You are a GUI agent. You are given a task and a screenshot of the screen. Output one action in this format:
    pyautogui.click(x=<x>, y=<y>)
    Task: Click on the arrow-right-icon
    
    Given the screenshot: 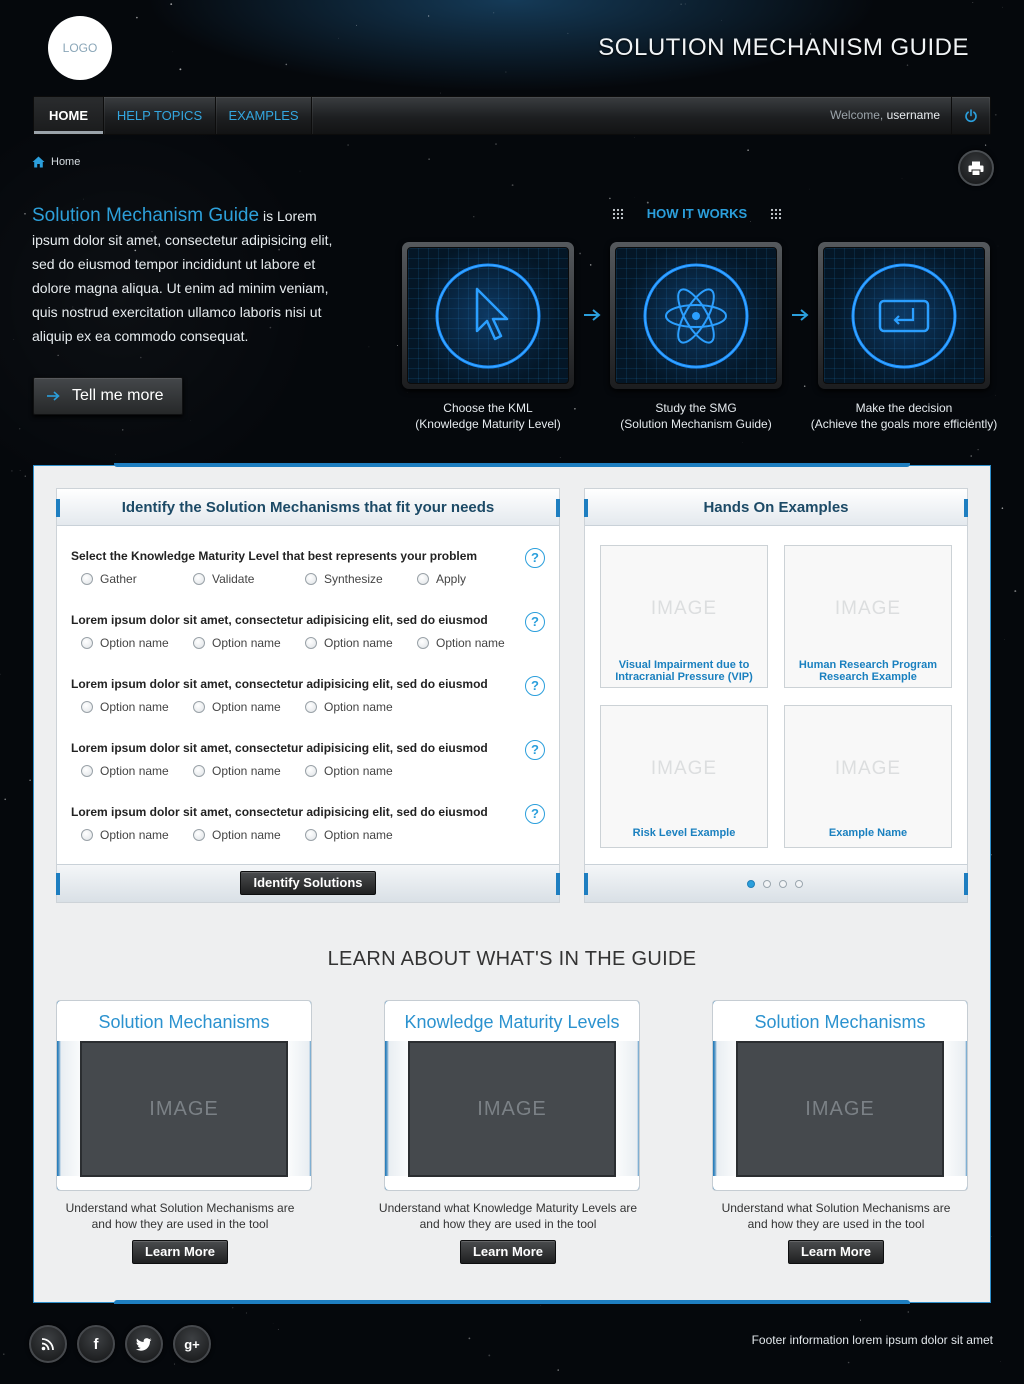 What is the action you would take?
    pyautogui.click(x=592, y=315)
    